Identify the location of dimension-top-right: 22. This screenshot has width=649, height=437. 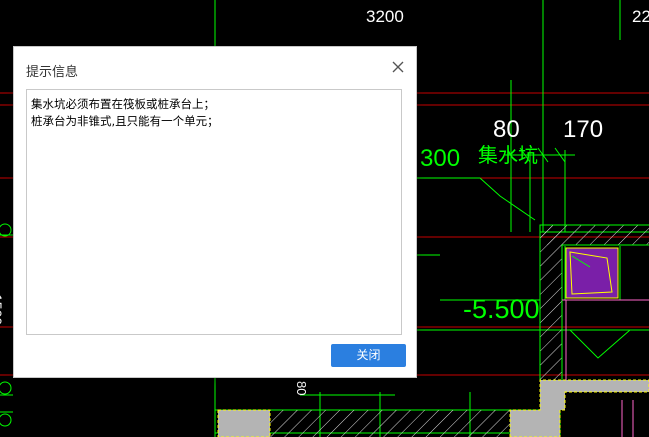
(640, 16).